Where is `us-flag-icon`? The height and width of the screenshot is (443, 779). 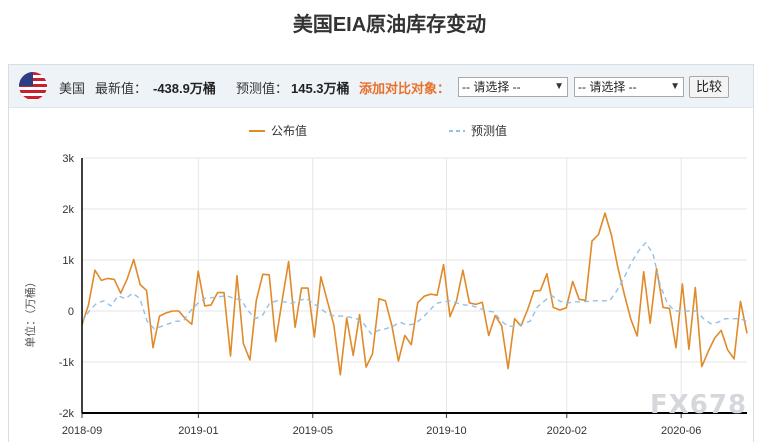 us-flag-icon is located at coordinates (33, 86).